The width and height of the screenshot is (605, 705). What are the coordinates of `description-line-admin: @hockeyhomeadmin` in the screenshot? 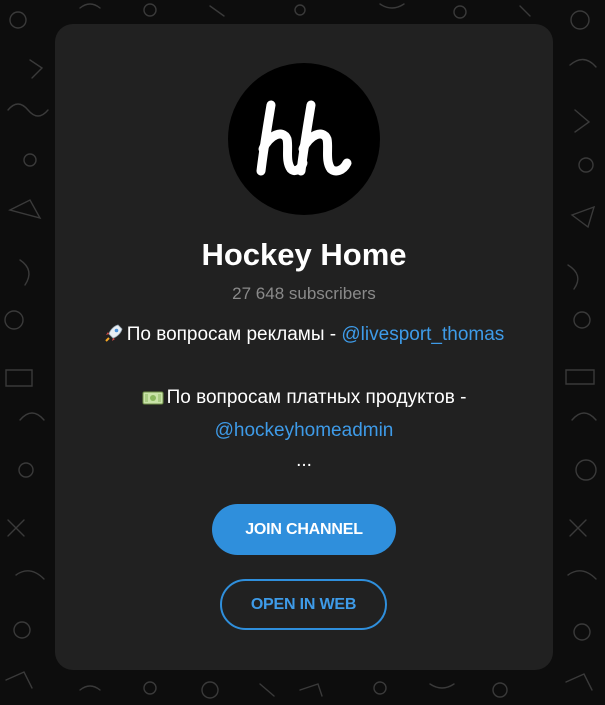 It's located at (304, 431).